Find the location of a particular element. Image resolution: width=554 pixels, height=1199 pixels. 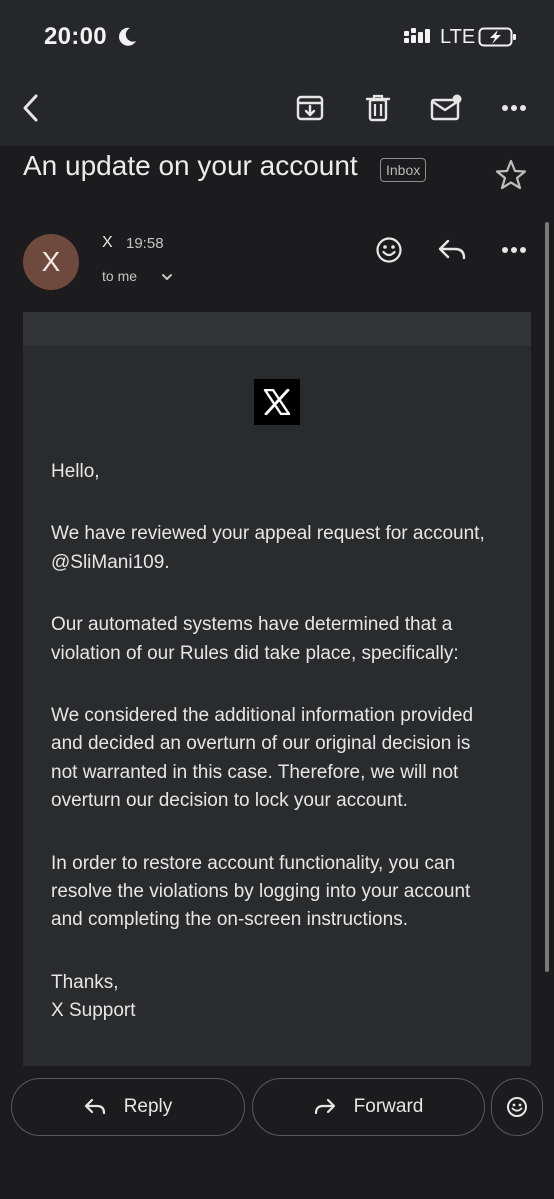

reply-icon-button is located at coordinates (452, 250).